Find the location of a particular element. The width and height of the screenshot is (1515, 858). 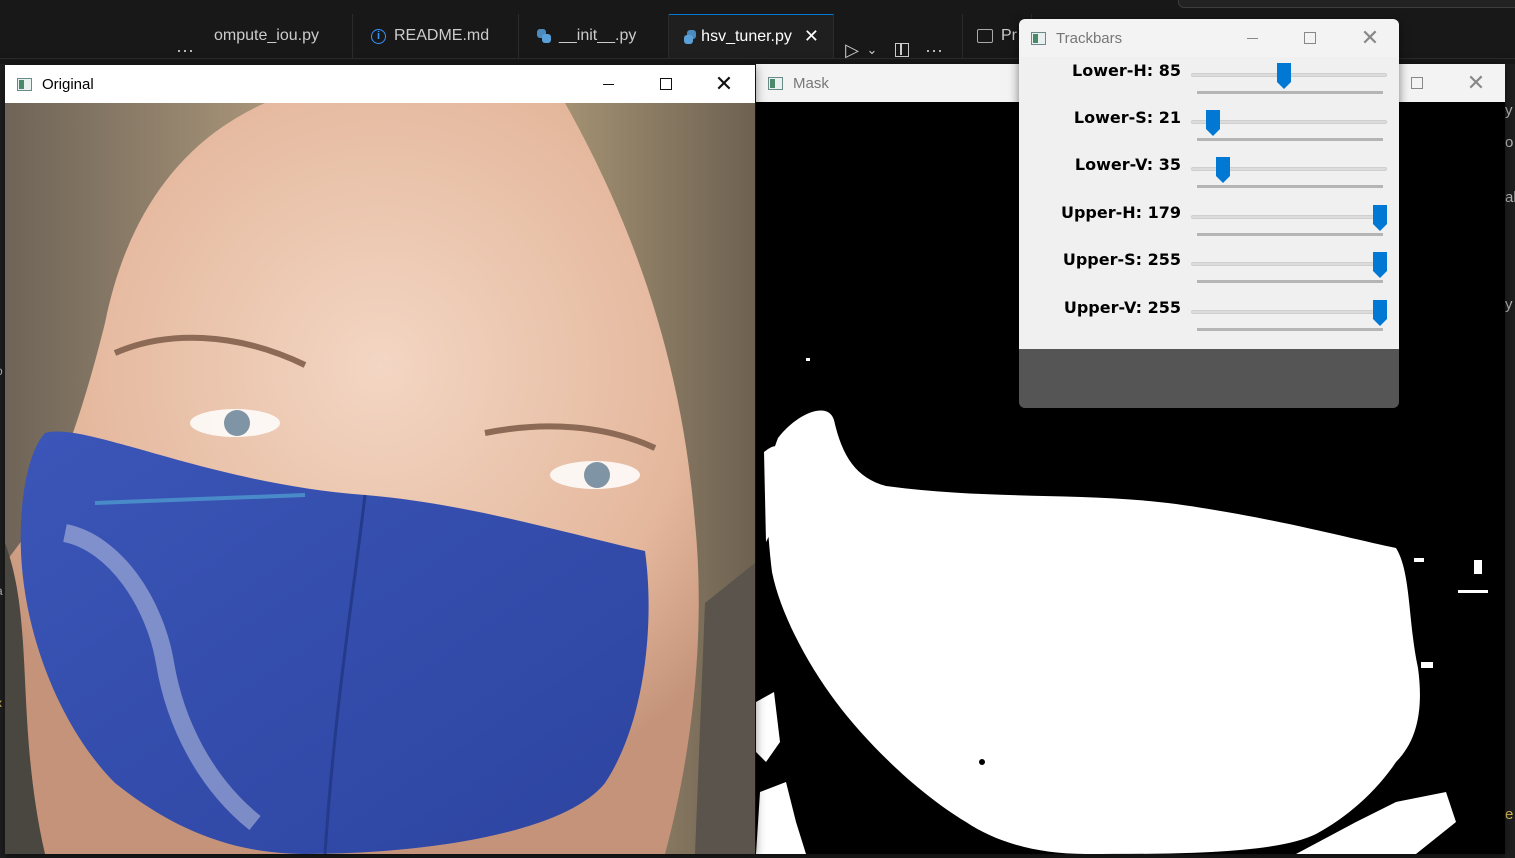

code-fragment: al is located at coordinates (1510, 197).